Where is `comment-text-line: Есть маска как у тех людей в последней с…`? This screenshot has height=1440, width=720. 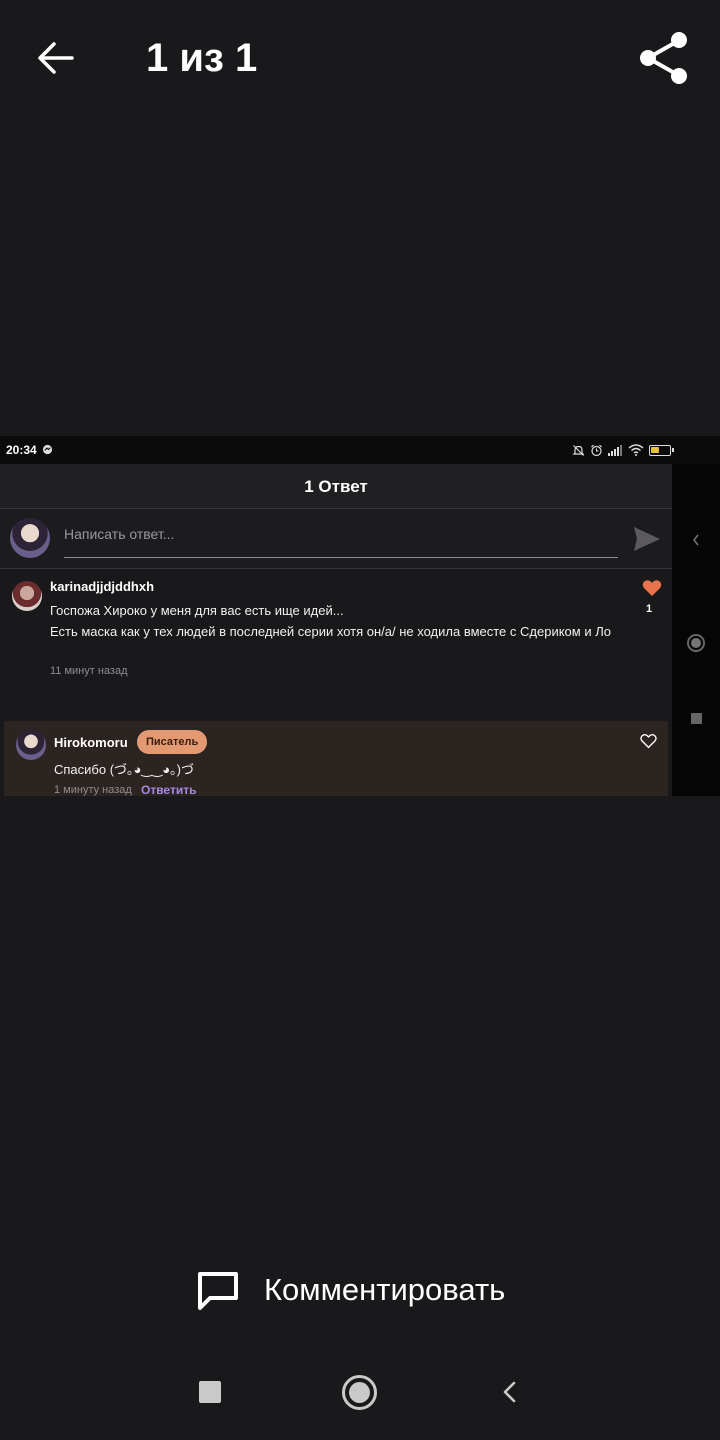
comment-text-line: Есть маска как у тех людей в последней с… is located at coordinates (330, 631).